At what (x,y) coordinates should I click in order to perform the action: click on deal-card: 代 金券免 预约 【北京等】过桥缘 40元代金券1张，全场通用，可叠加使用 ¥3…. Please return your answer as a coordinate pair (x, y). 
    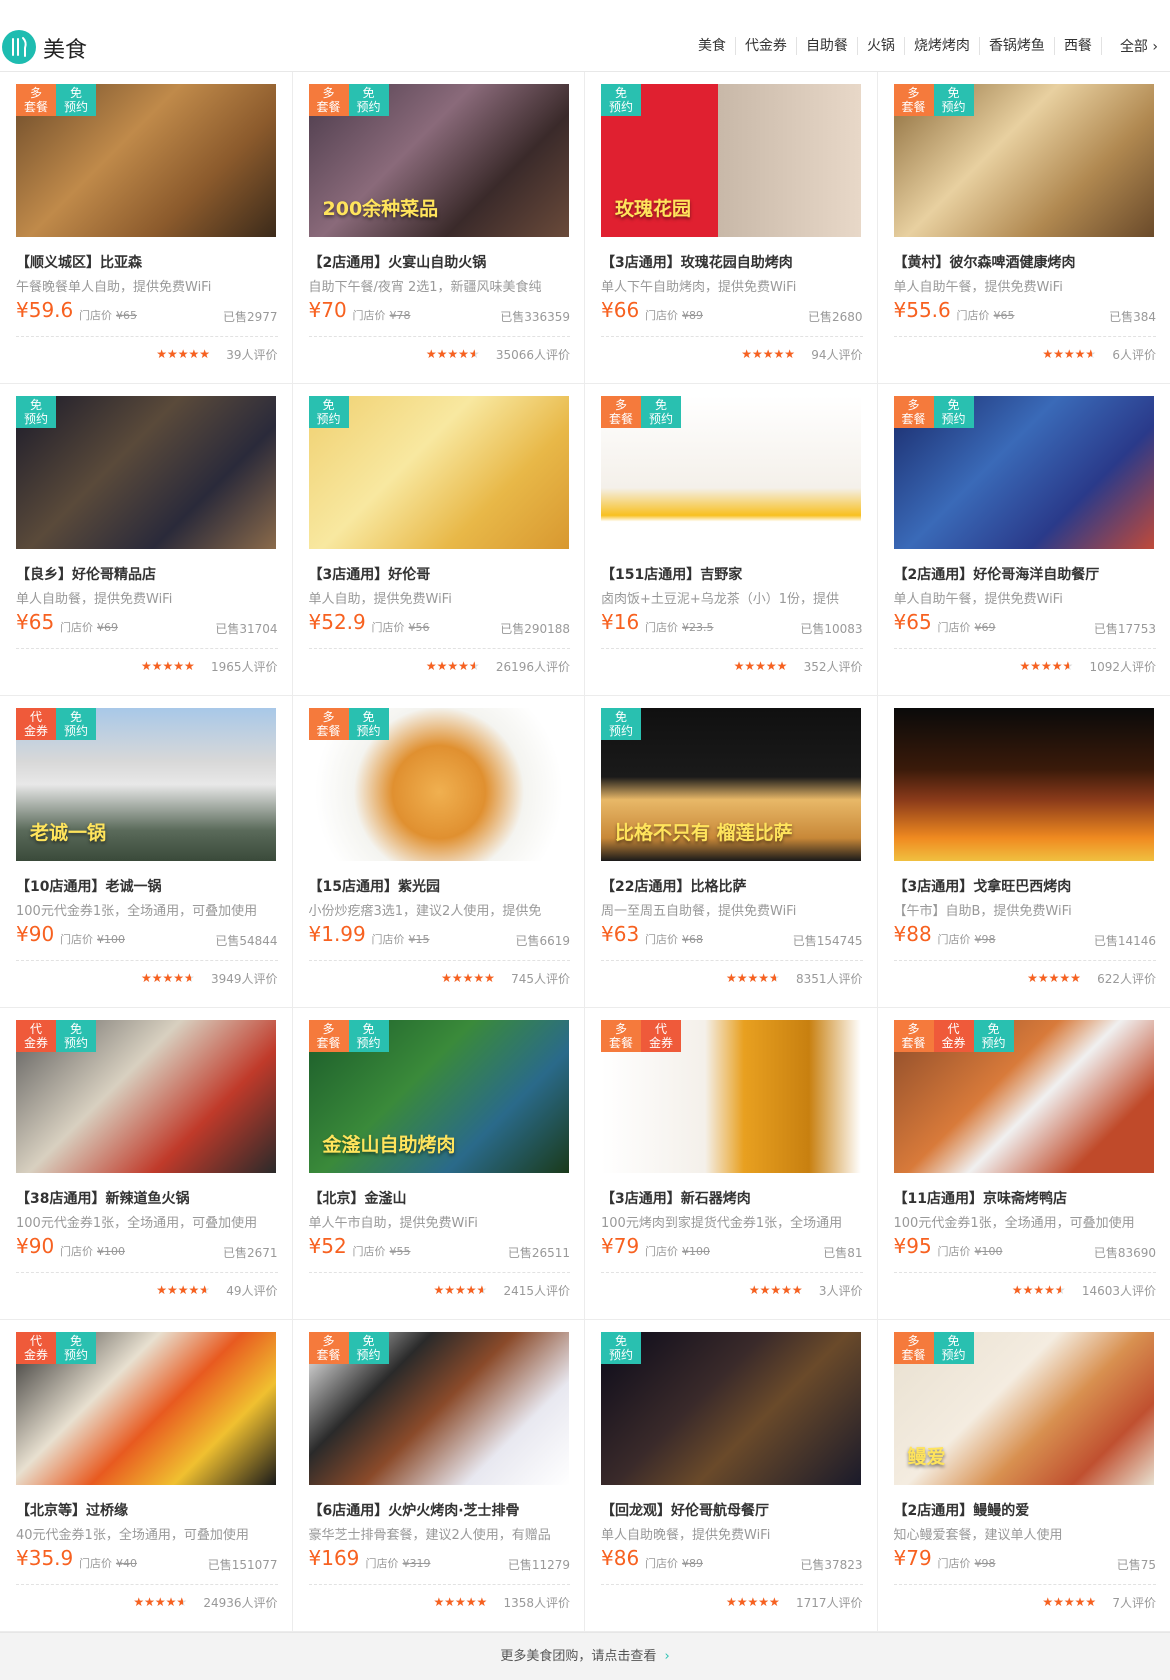
    Looking at the image, I should click on (146, 1476).